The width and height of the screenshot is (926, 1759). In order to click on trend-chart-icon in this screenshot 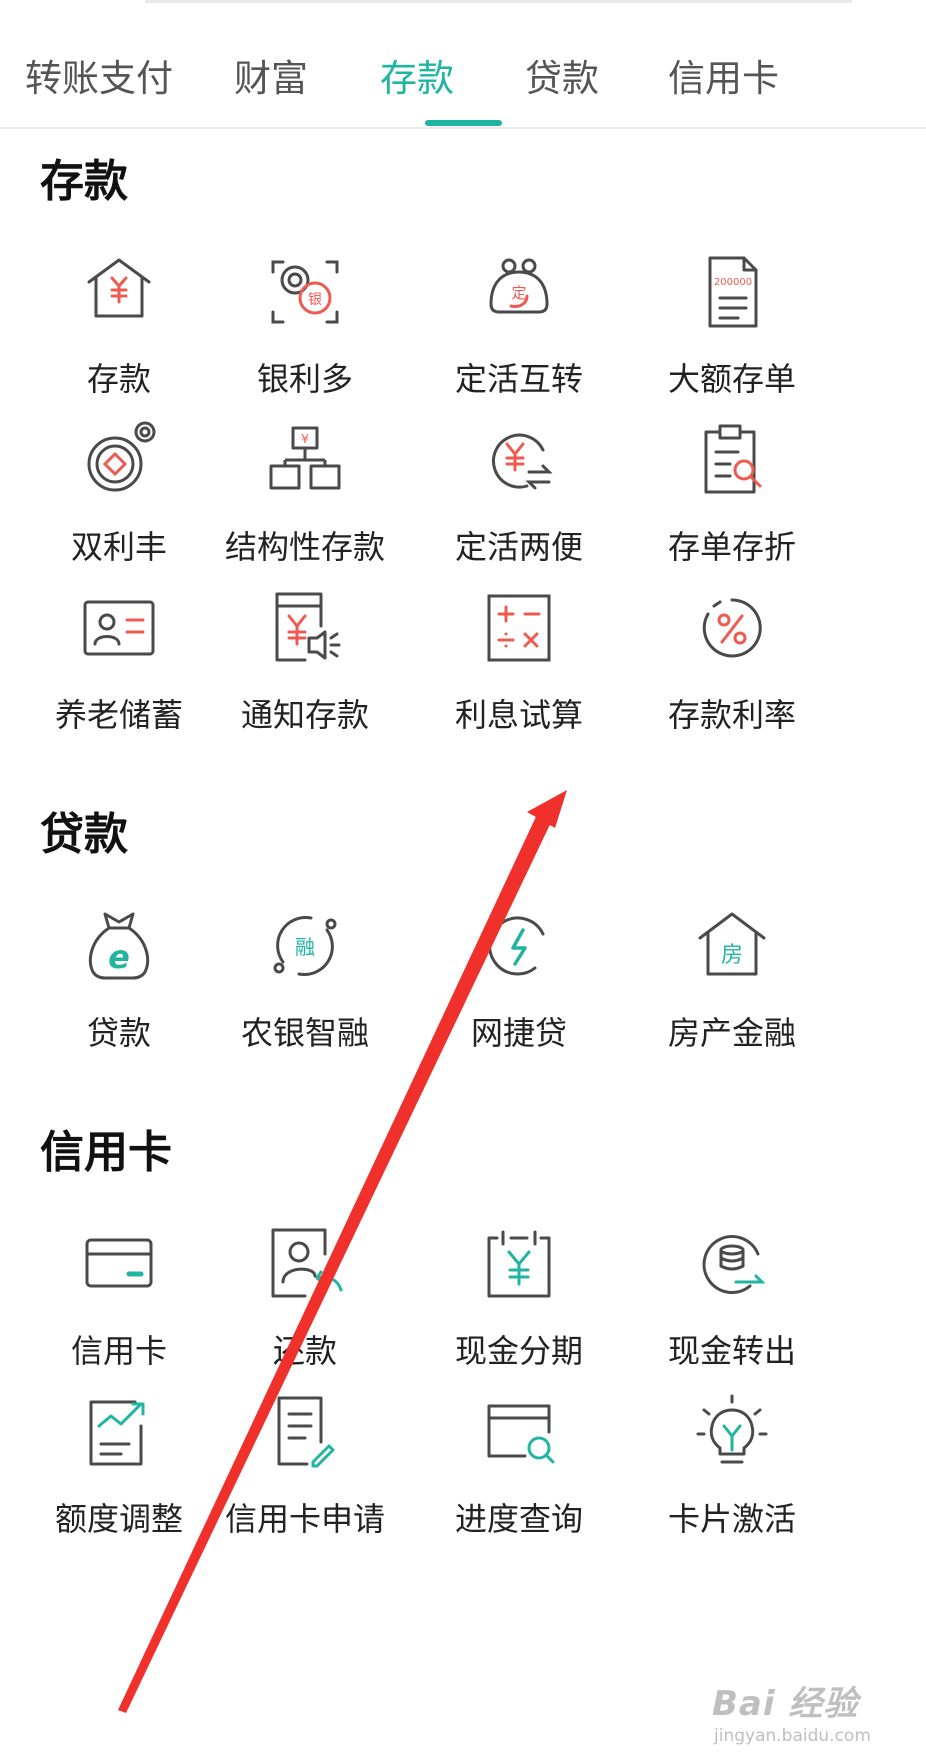, I will do `click(119, 1432)`.